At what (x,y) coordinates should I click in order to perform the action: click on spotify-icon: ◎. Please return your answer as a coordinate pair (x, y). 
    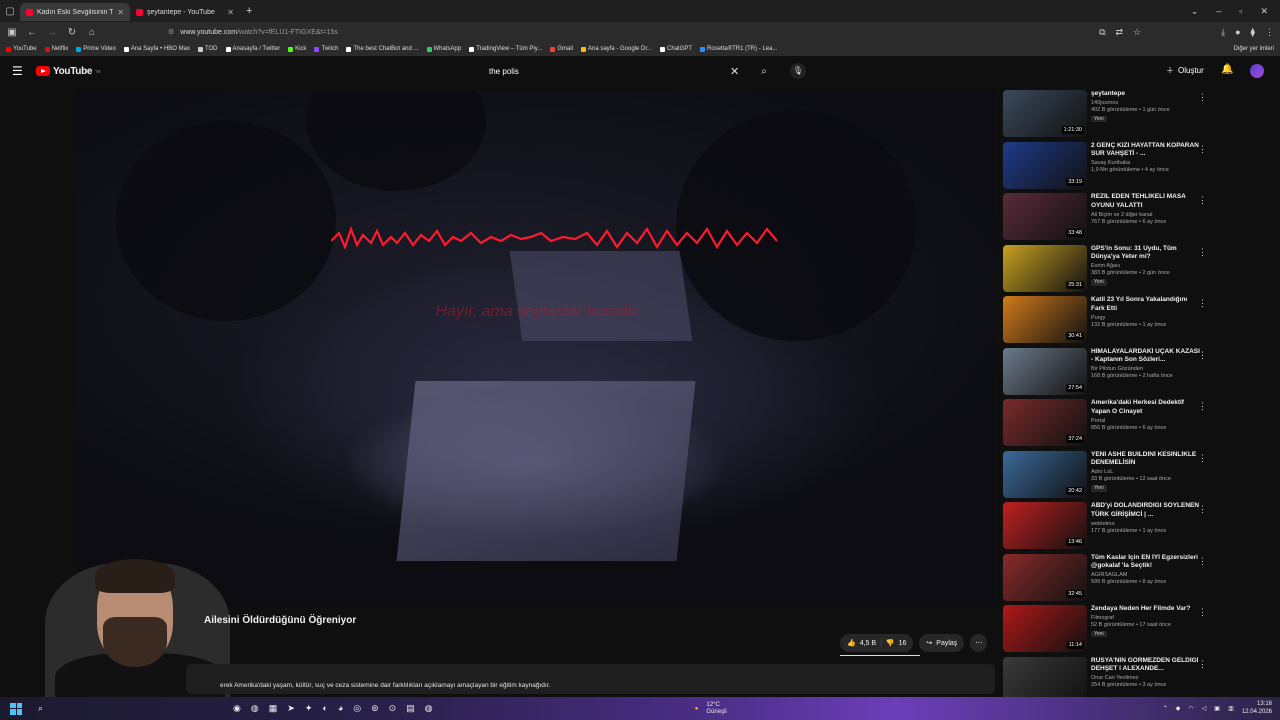
    Looking at the image, I should click on (357, 708).